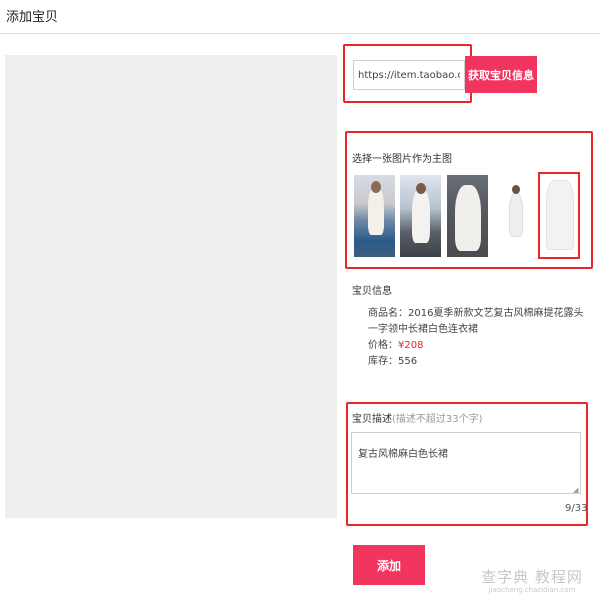 The width and height of the screenshot is (600, 600). What do you see at coordinates (388, 313) in the screenshot?
I see `item-name-label: 商品名：` at bounding box center [388, 313].